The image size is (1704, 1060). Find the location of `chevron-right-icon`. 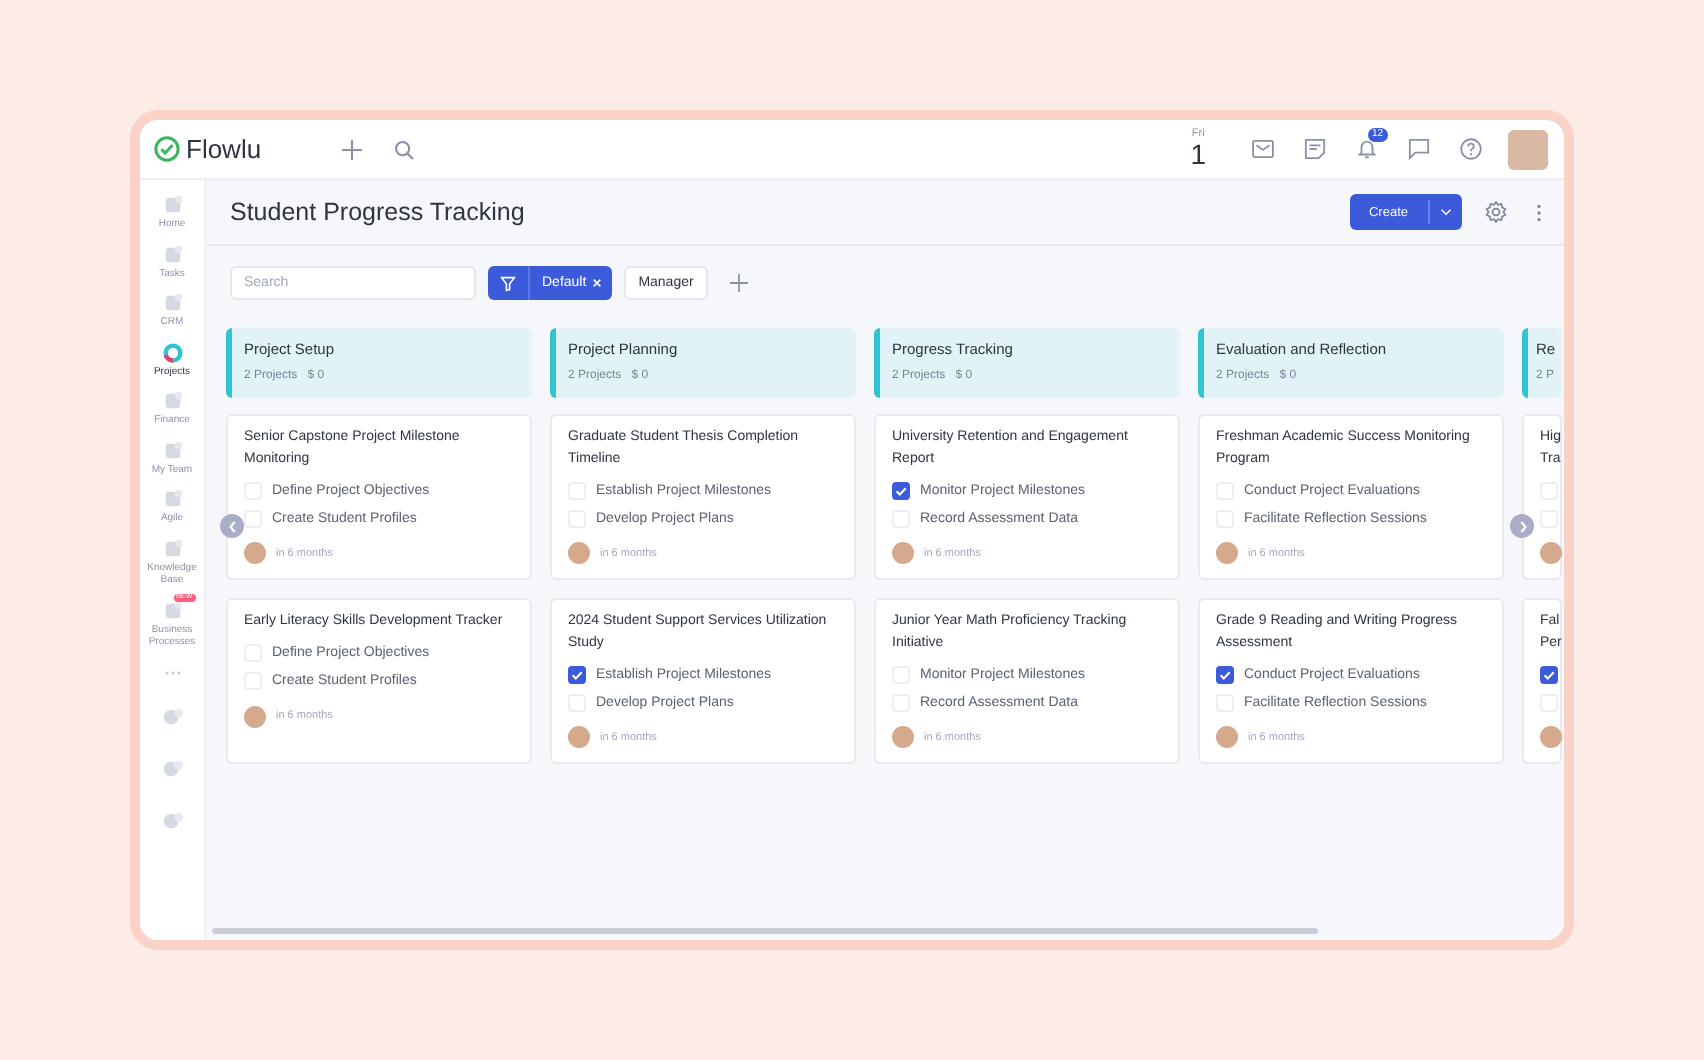

chevron-right-icon is located at coordinates (1522, 526).